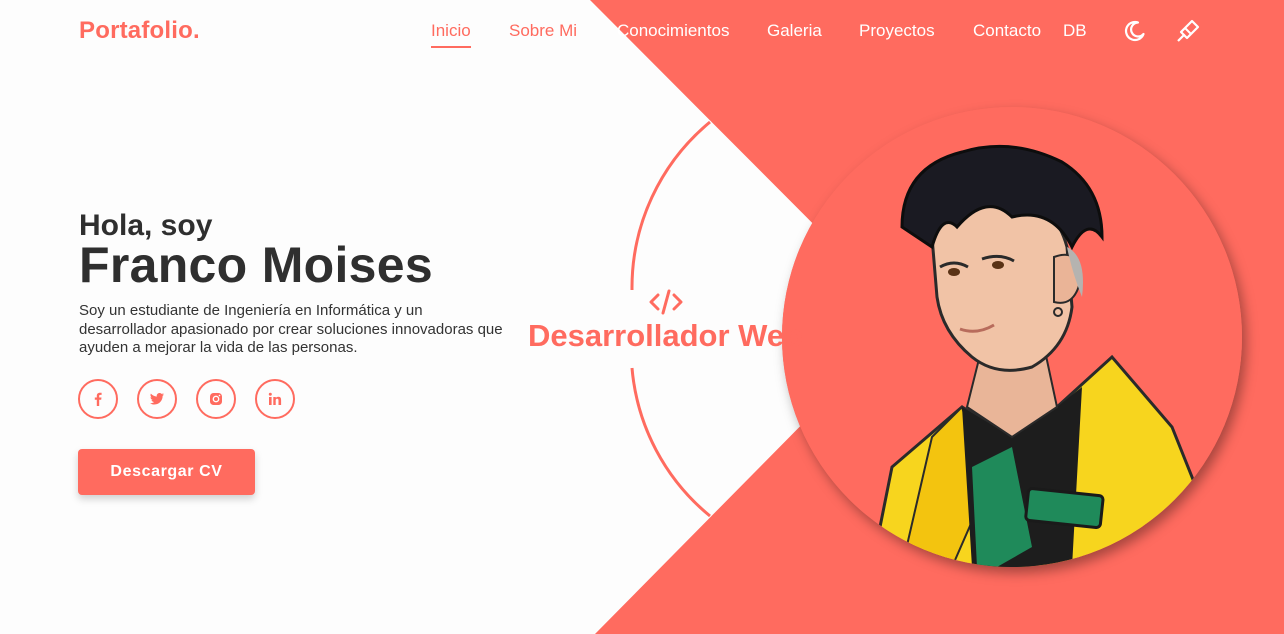 The image size is (1284, 634). Describe the element at coordinates (543, 31) in the screenshot. I see `nav-link-sobre-mi: Sobre Mi` at that location.